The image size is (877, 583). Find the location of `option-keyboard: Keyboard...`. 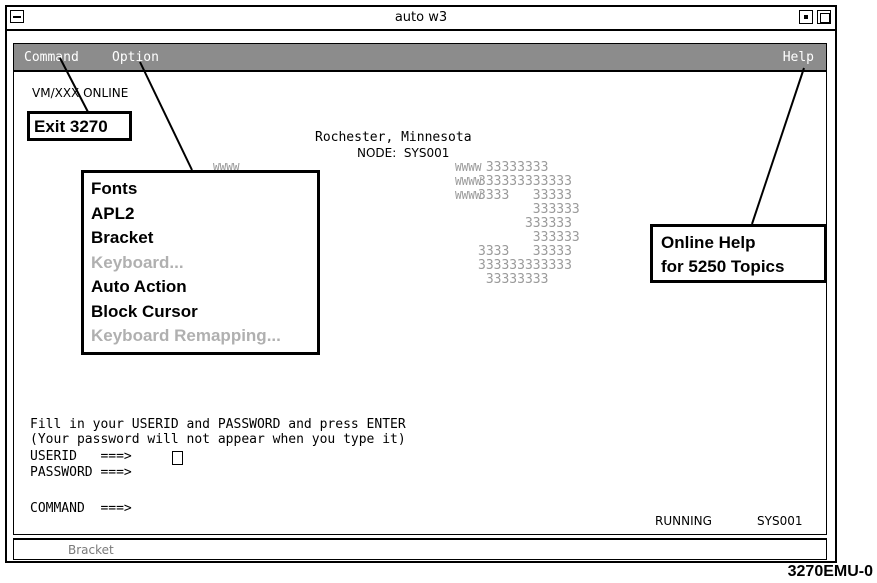

option-keyboard: Keyboard... is located at coordinates (137, 262).